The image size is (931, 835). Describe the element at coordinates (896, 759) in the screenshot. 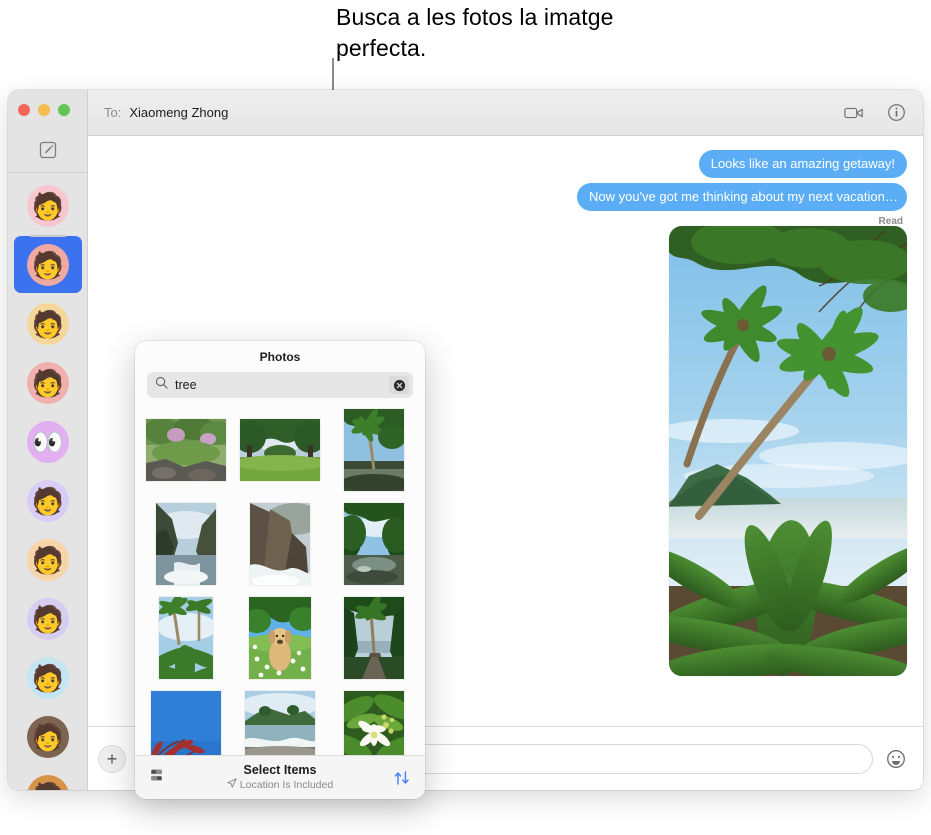

I see `smiley-face-icon` at that location.